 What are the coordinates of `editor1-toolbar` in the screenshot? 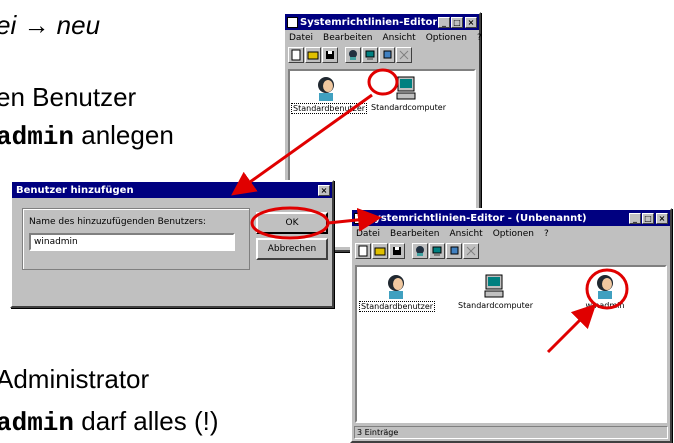 It's located at (382, 55).